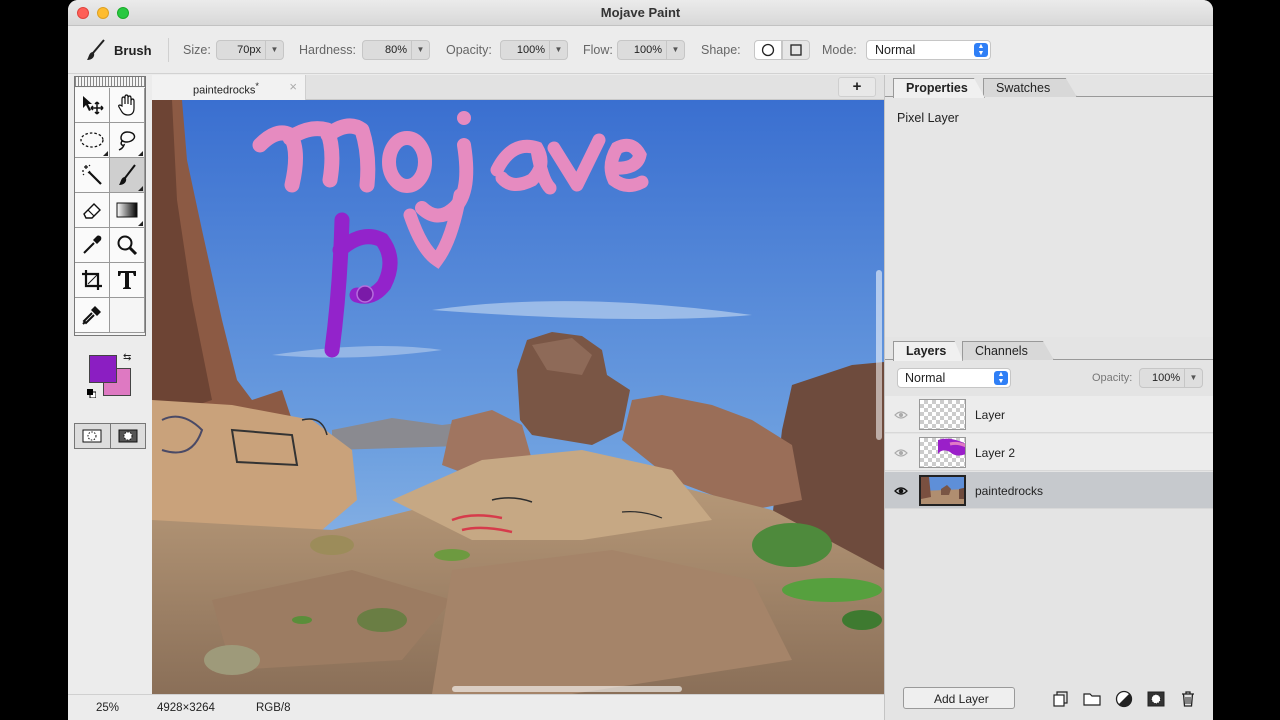 Image resolution: width=1280 pixels, height=720 pixels. I want to click on magnifier-icon, so click(127, 245).